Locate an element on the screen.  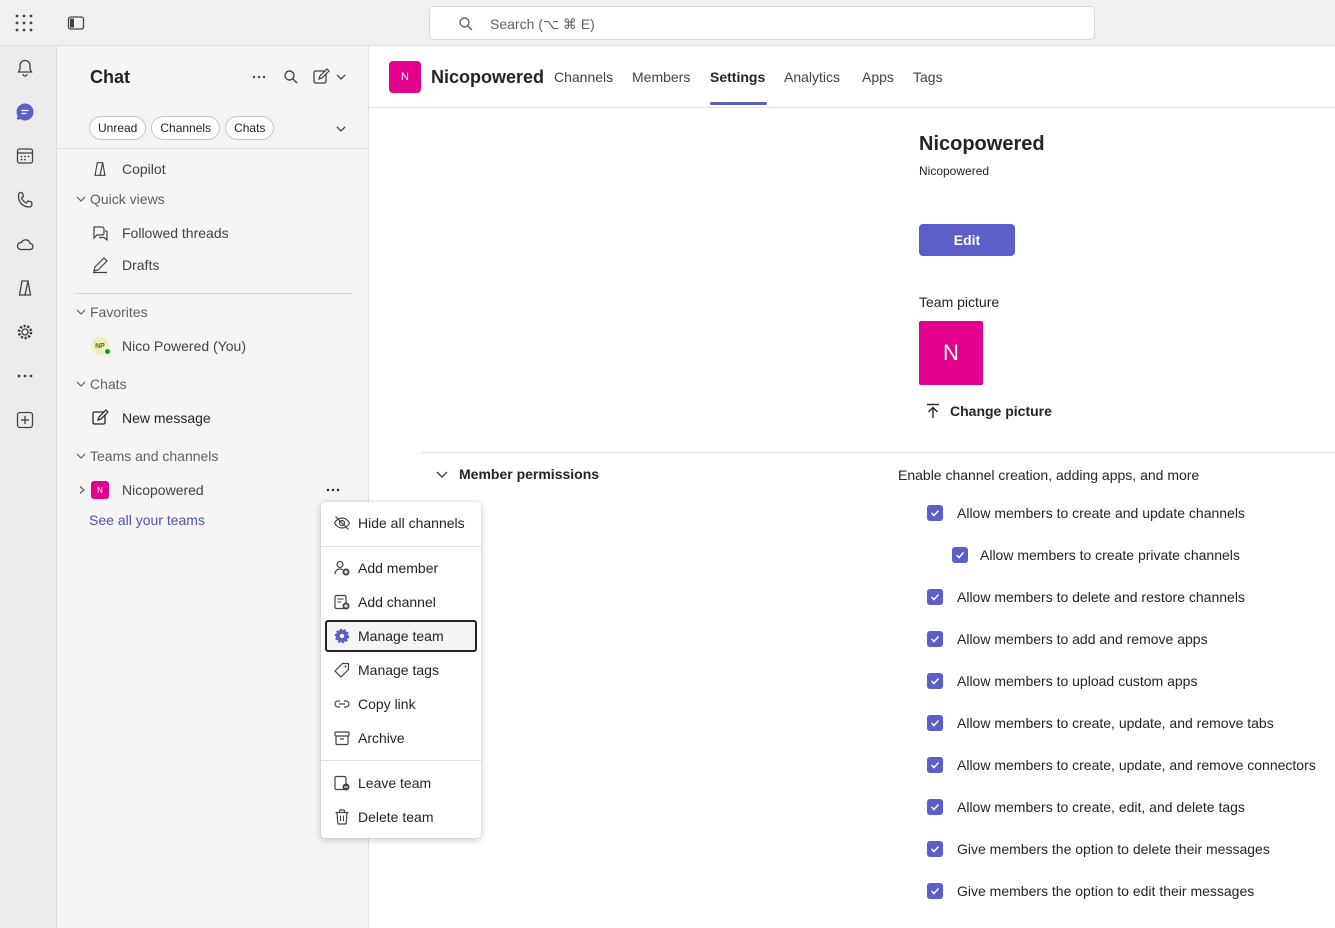
new-message-label: New message is located at coordinates (166, 418).